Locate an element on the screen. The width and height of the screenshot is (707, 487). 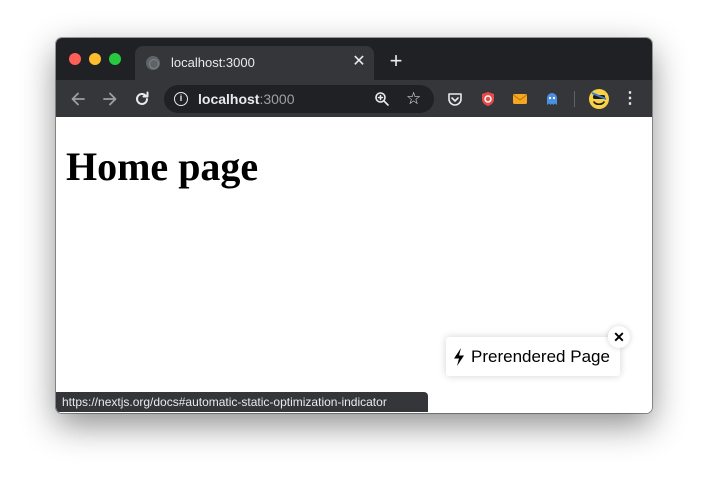
maximize-window-button is located at coordinates (115, 59).